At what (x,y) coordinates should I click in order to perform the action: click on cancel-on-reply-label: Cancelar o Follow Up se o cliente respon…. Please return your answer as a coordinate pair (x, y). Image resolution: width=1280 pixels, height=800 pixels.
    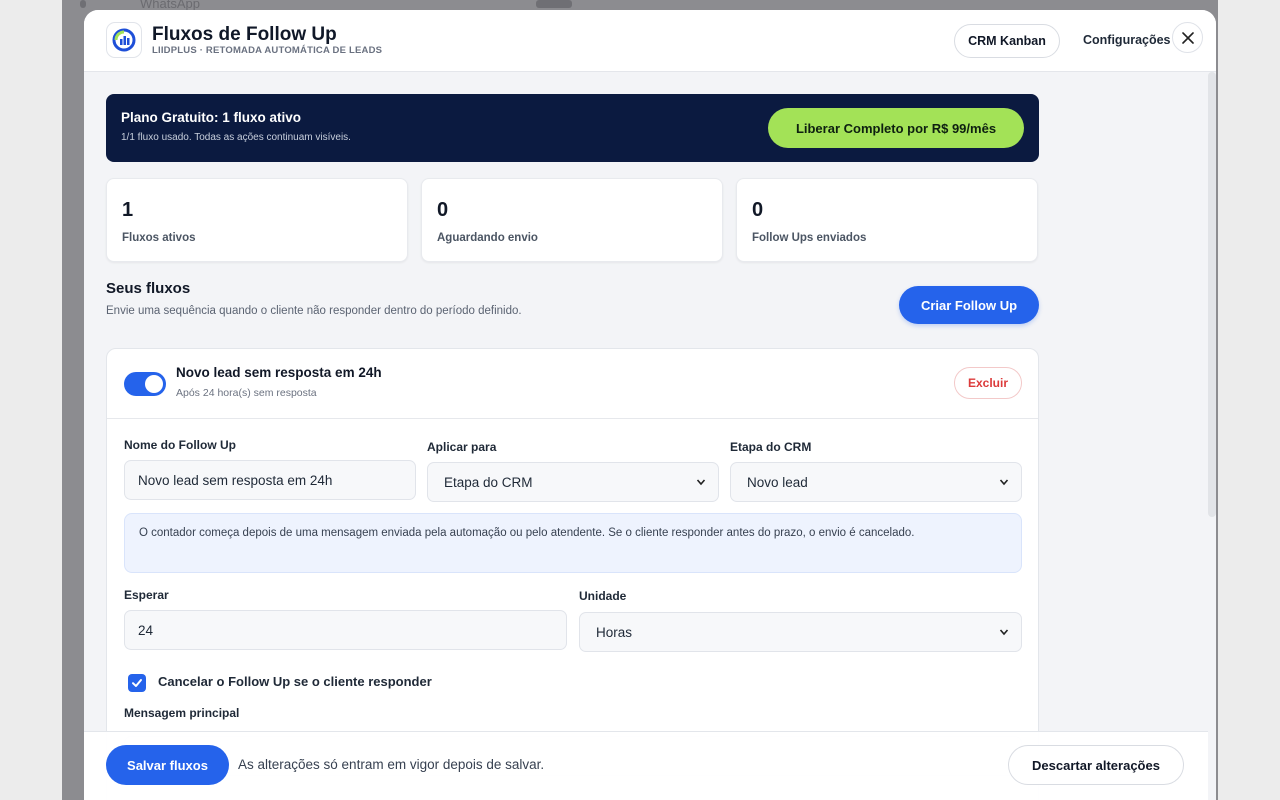
    Looking at the image, I should click on (295, 681).